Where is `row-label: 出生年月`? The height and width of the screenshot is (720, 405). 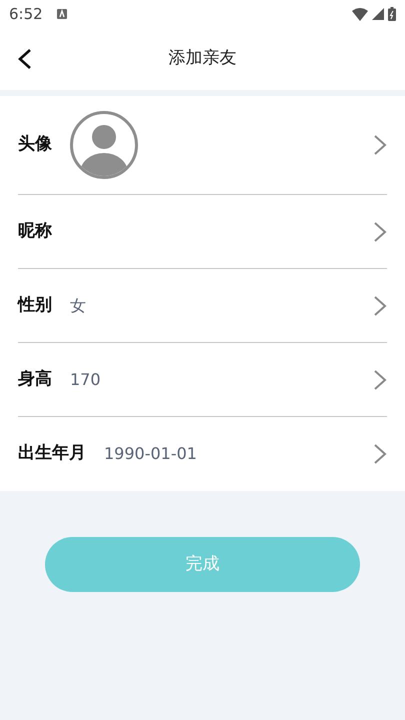
row-label: 出生年月 is located at coordinates (52, 454).